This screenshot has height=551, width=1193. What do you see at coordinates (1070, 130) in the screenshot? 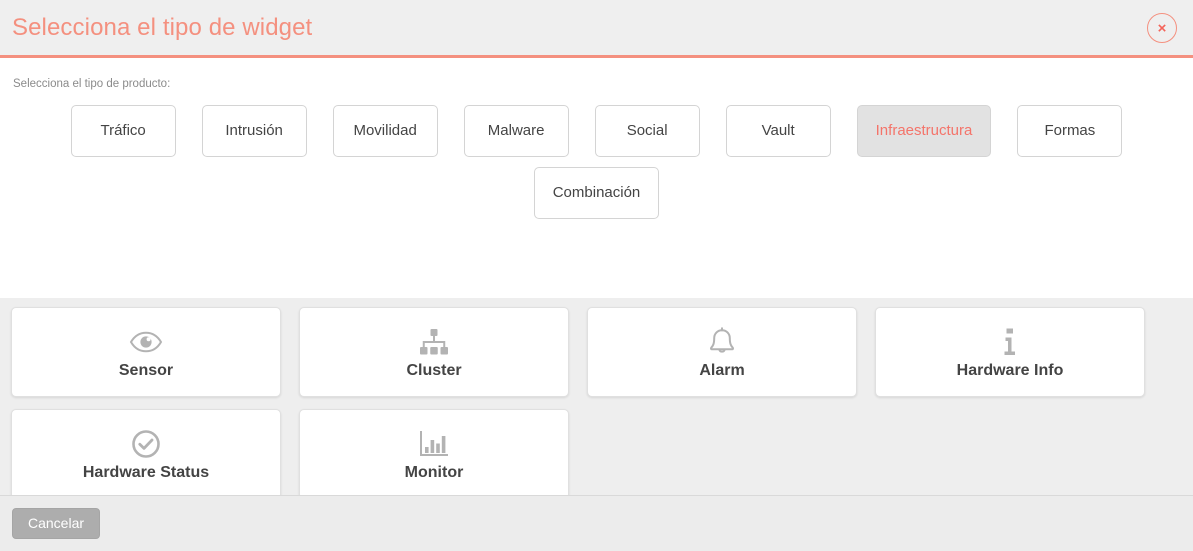
I see `product-btn-formas: Formas` at bounding box center [1070, 130].